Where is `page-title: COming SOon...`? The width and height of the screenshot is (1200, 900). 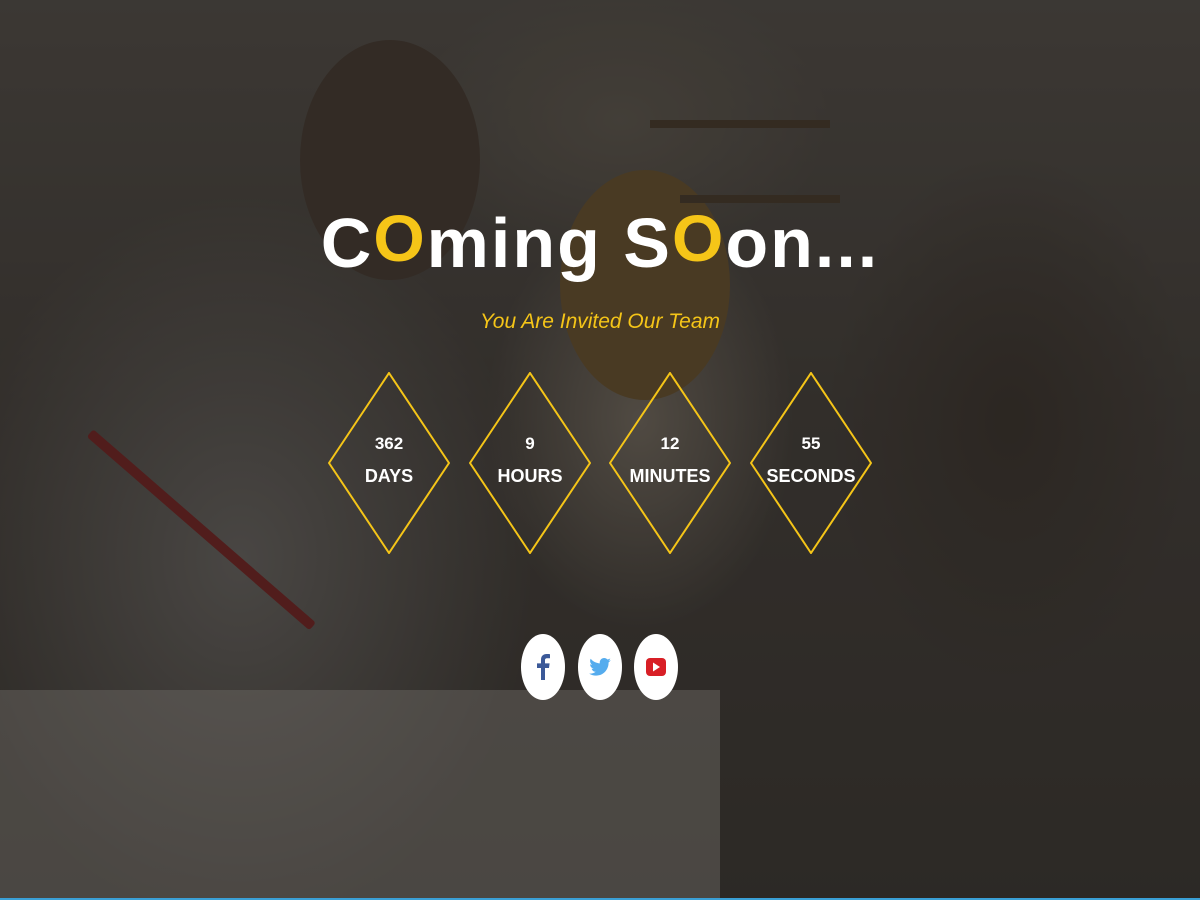 page-title: COming SOon... is located at coordinates (600, 243).